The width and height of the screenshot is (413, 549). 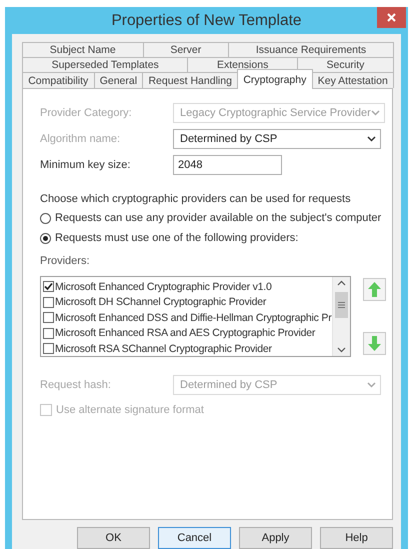 I want to click on close-button, so click(x=391, y=17).